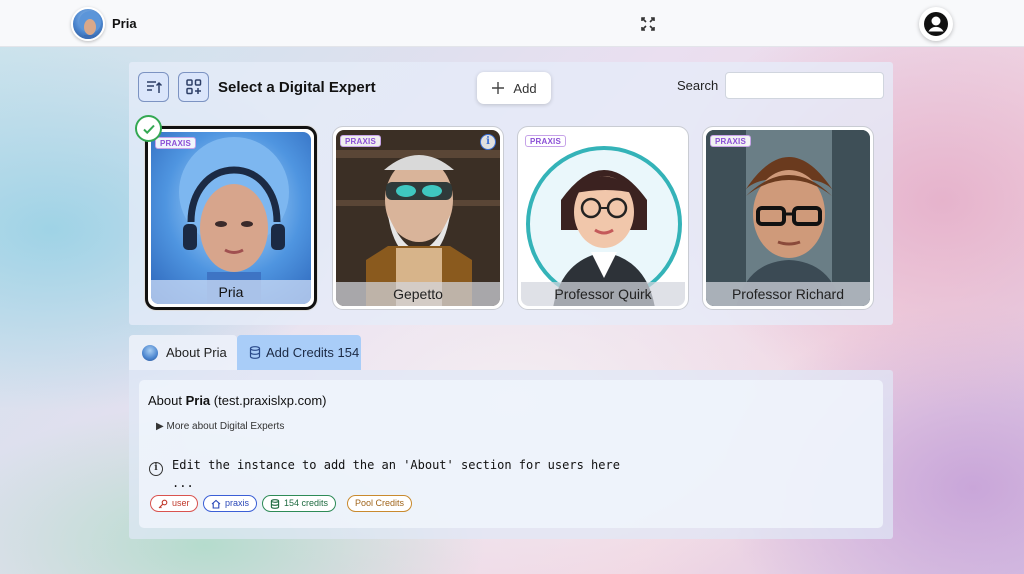  Describe the element at coordinates (198, 400) in the screenshot. I see `about-expert-name: Pria` at that location.